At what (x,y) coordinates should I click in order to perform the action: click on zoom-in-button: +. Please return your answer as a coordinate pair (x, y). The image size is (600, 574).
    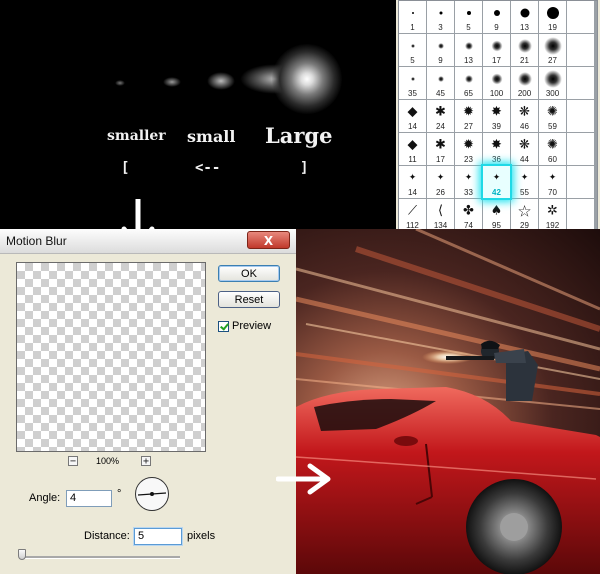
    Looking at the image, I should click on (146, 461).